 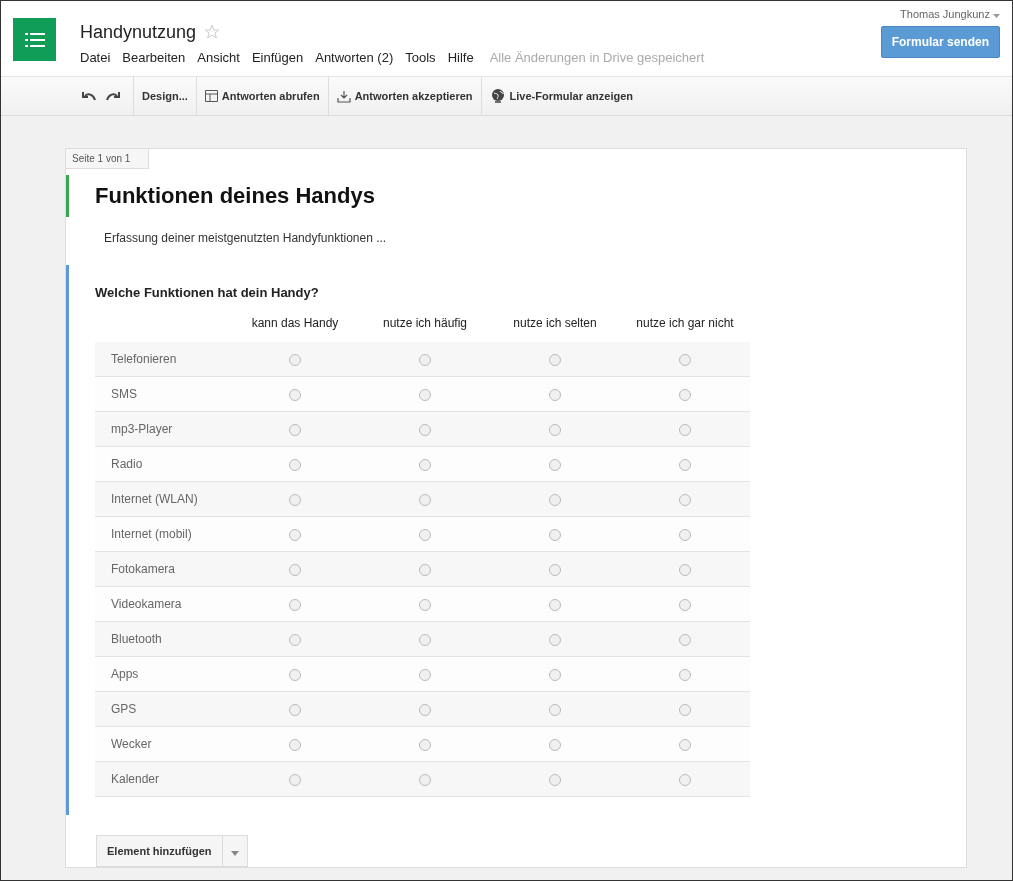 I want to click on undo-icon, so click(x=89, y=96).